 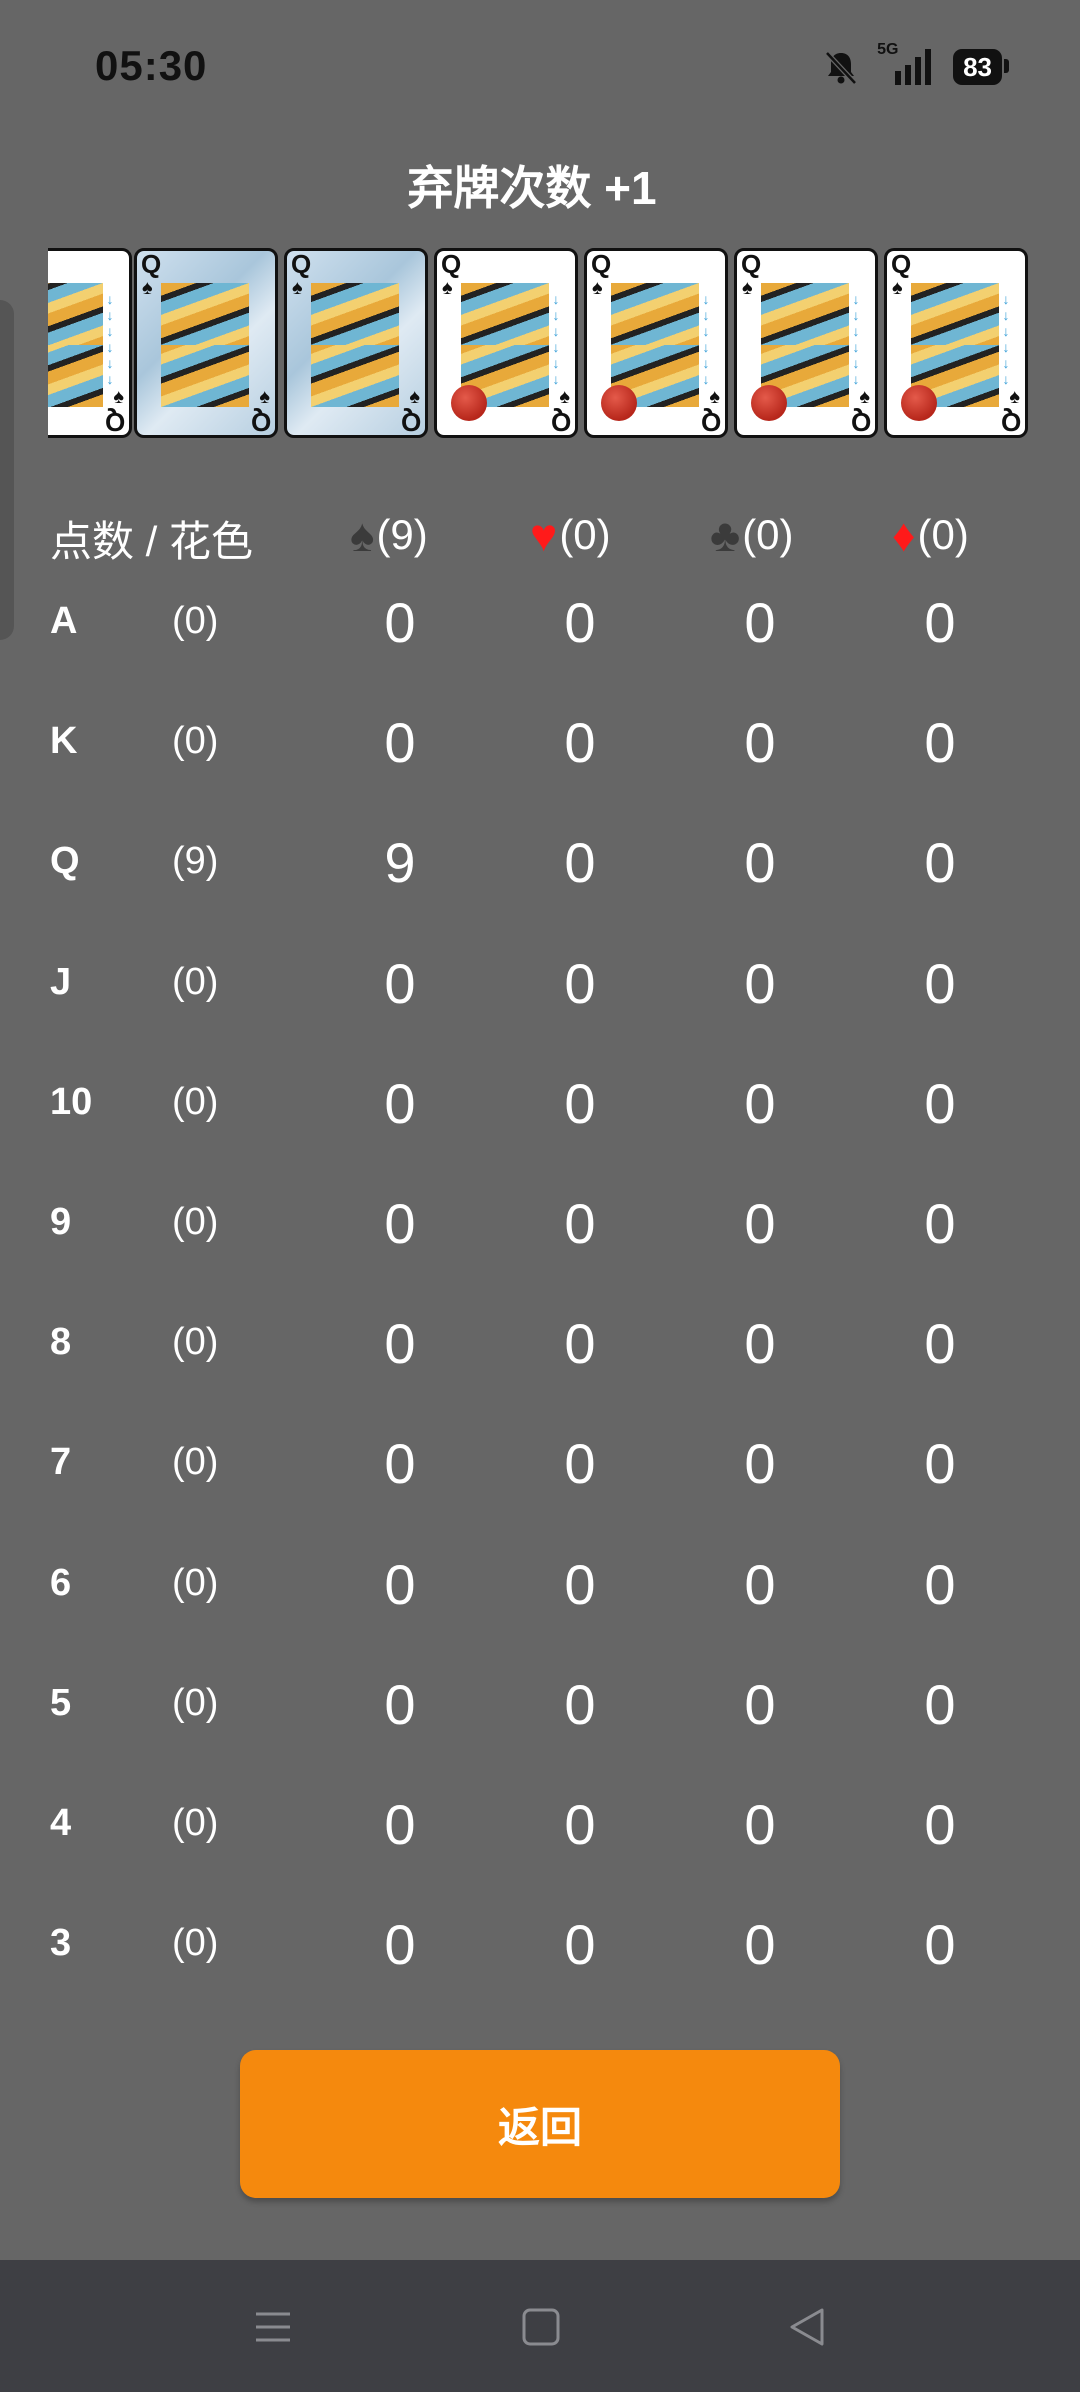 I want to click on row-rank: J, so click(x=61, y=981).